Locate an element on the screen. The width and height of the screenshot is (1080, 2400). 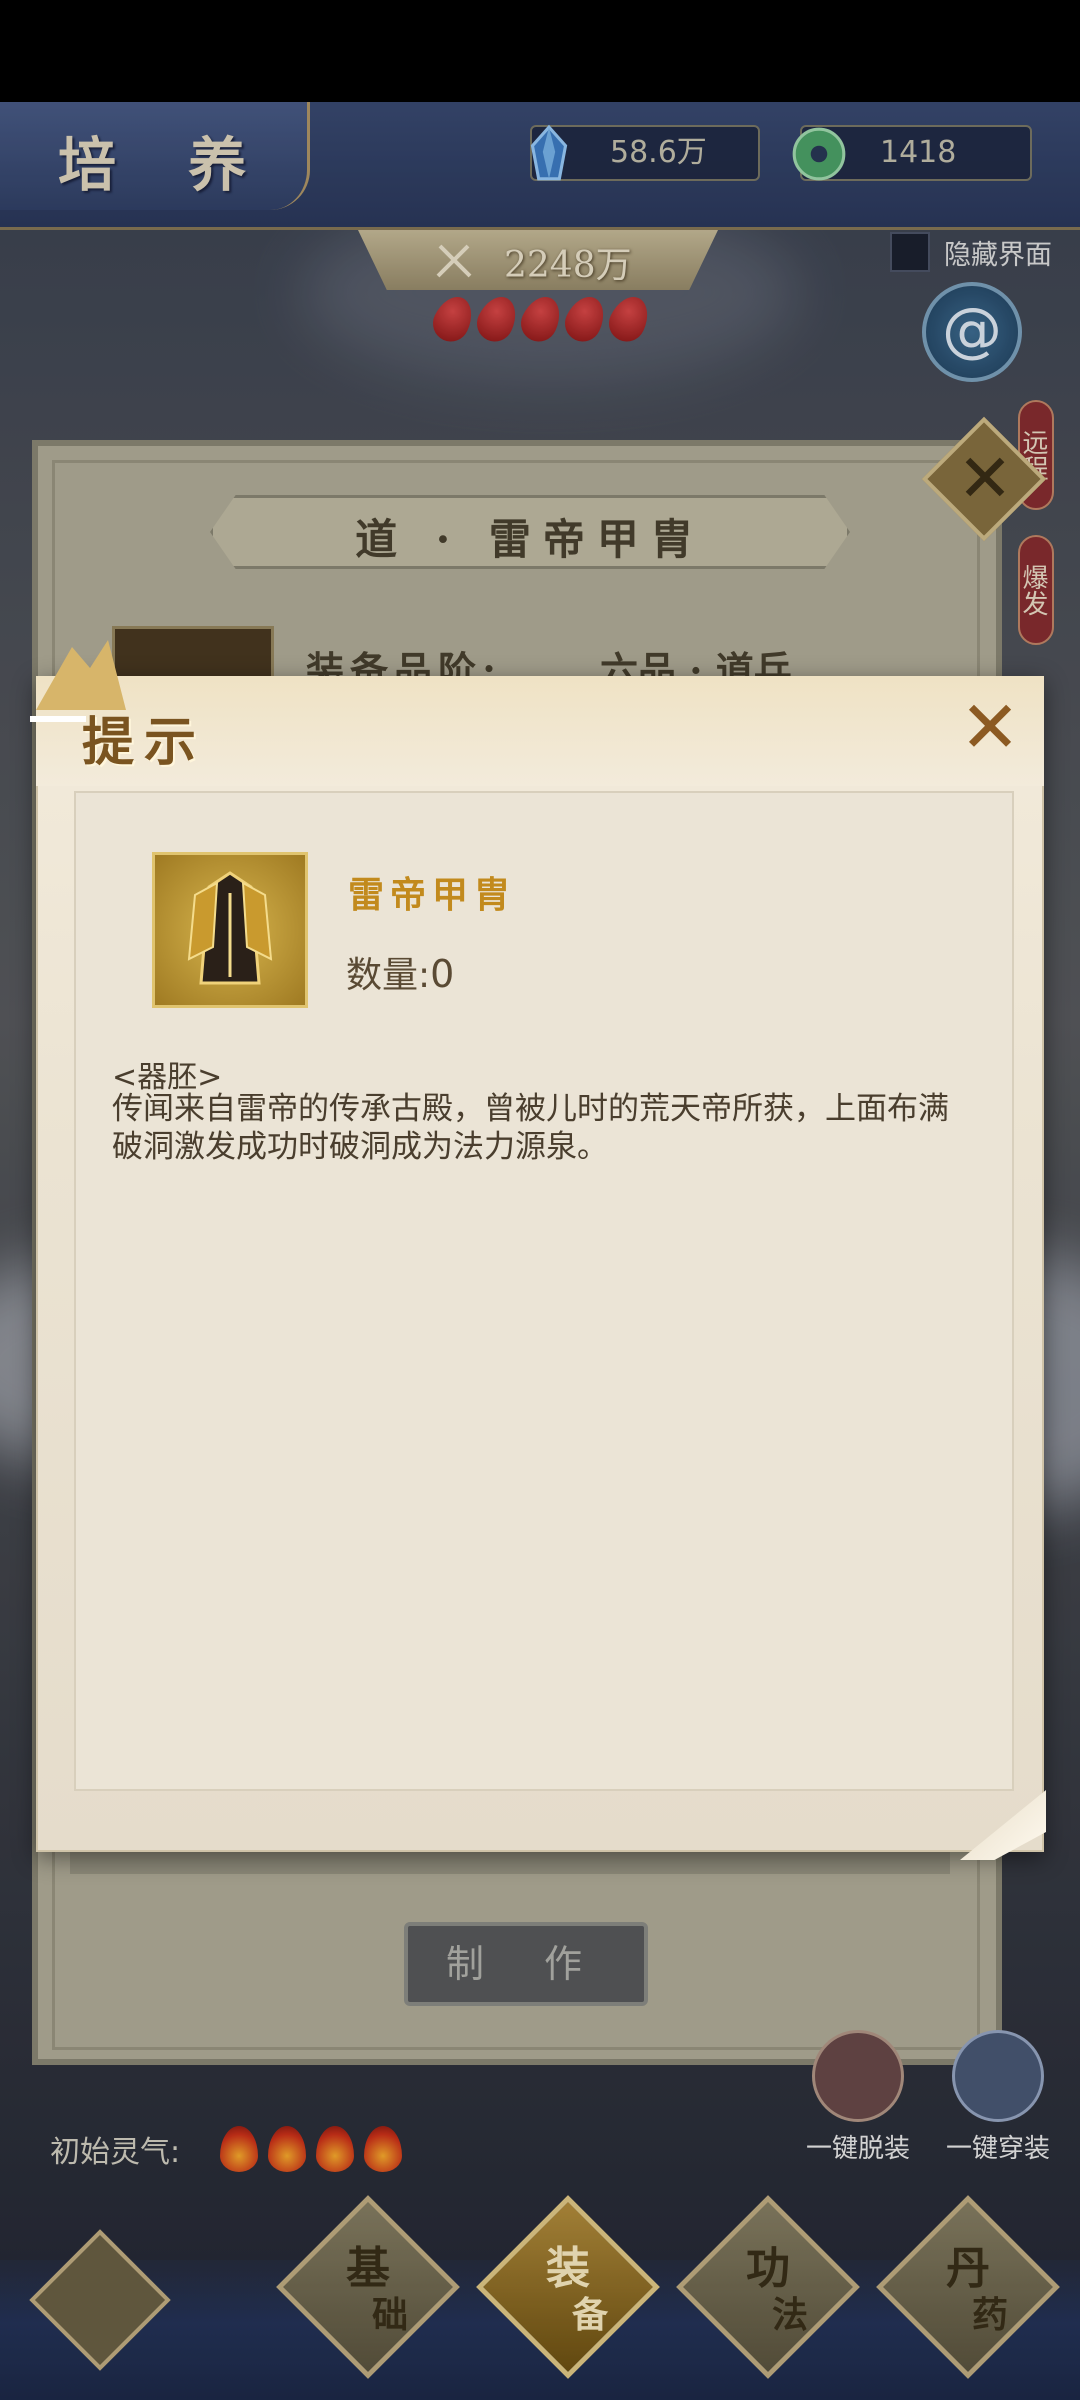
item-name: 雷帝甲胄 is located at coordinates (432, 895).